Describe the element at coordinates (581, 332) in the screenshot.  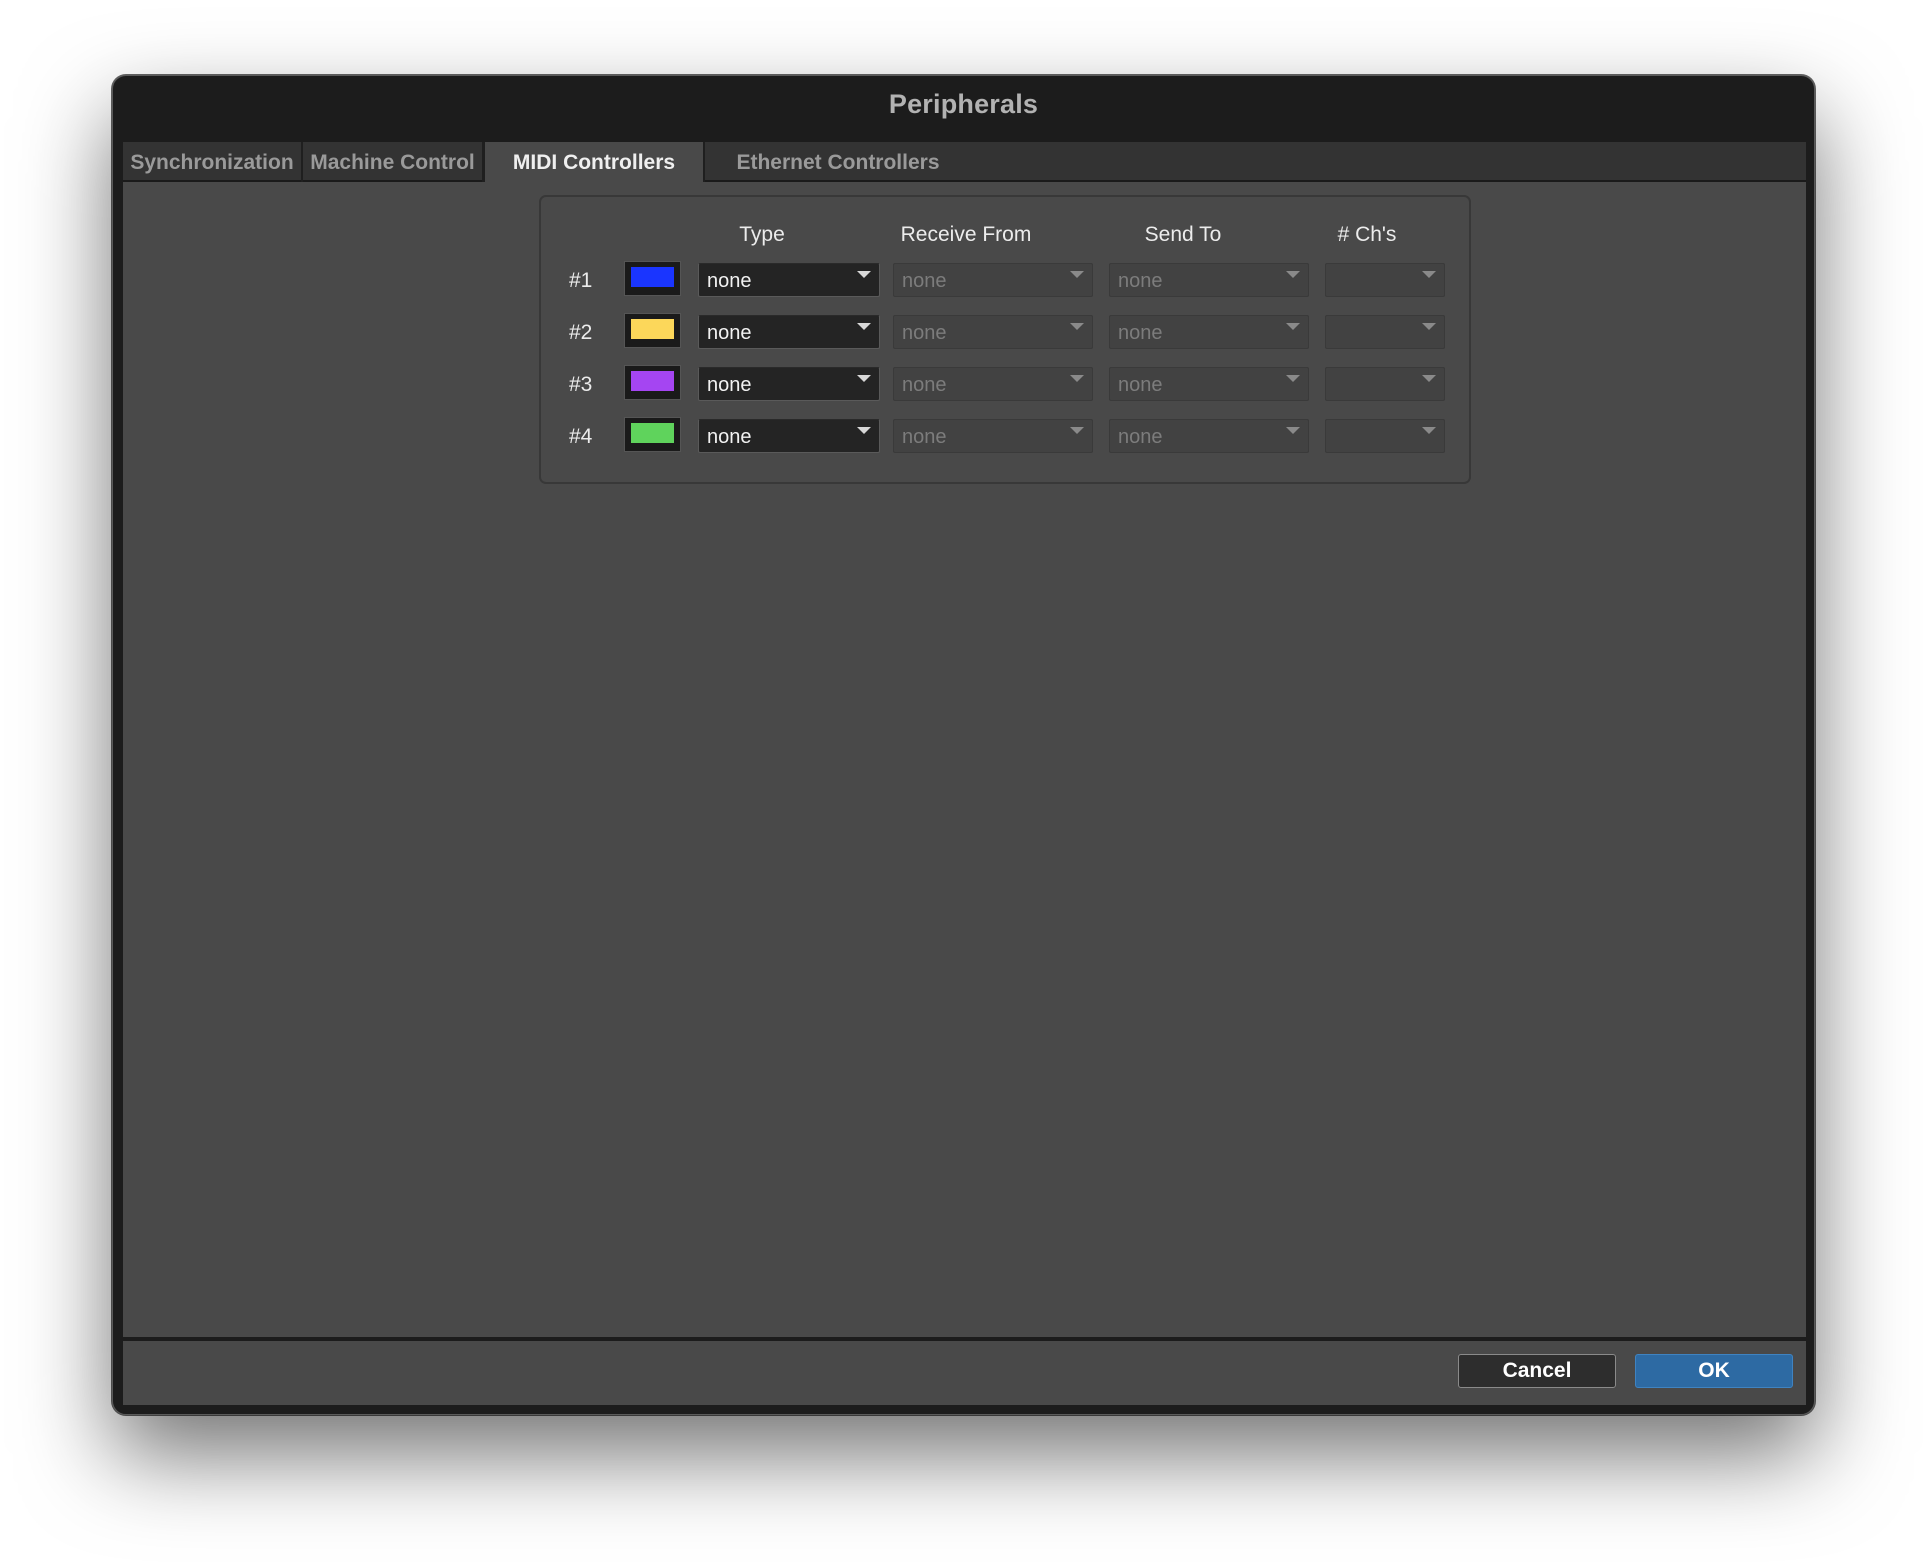
I see `row-label: #2` at that location.